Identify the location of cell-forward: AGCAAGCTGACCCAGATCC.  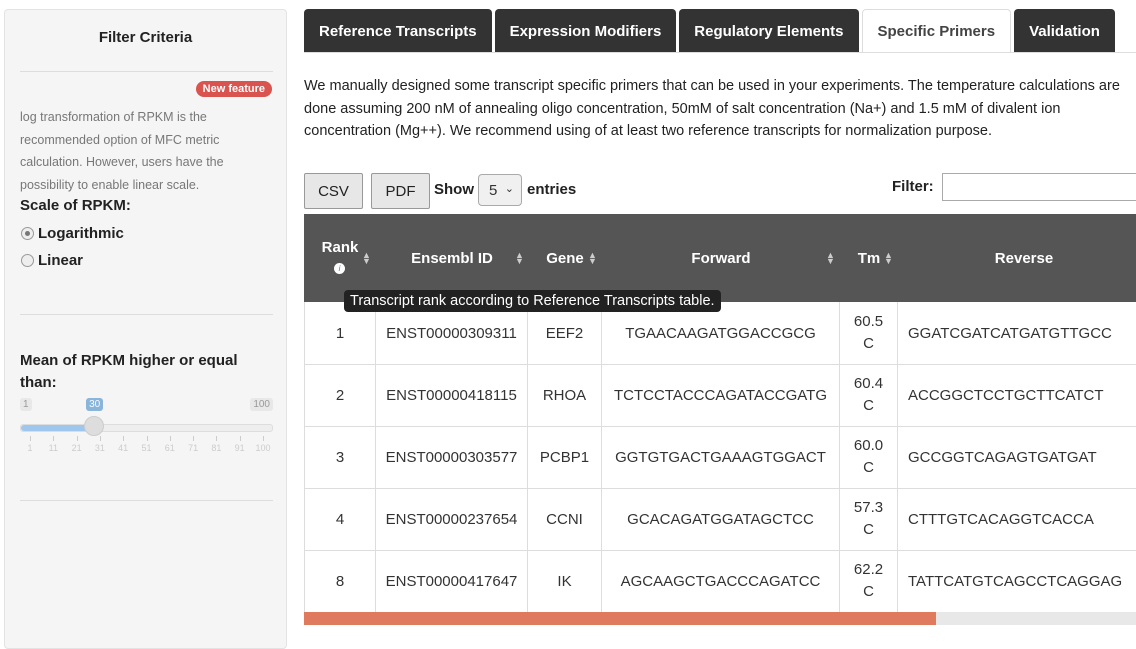
(721, 581).